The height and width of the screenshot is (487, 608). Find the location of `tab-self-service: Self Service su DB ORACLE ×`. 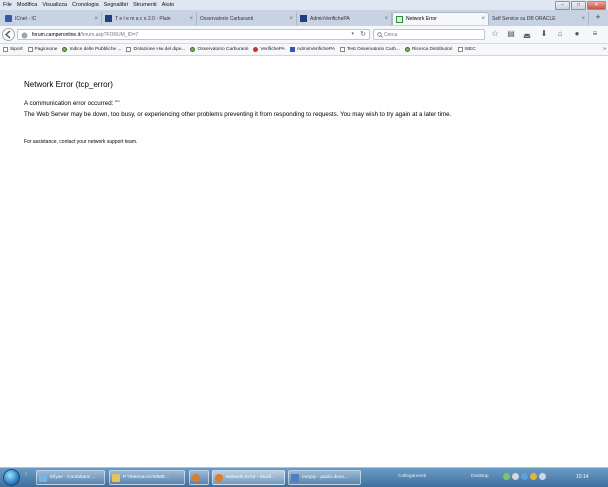

tab-self-service: Self Service su DB ORACLE × is located at coordinates (539, 18).